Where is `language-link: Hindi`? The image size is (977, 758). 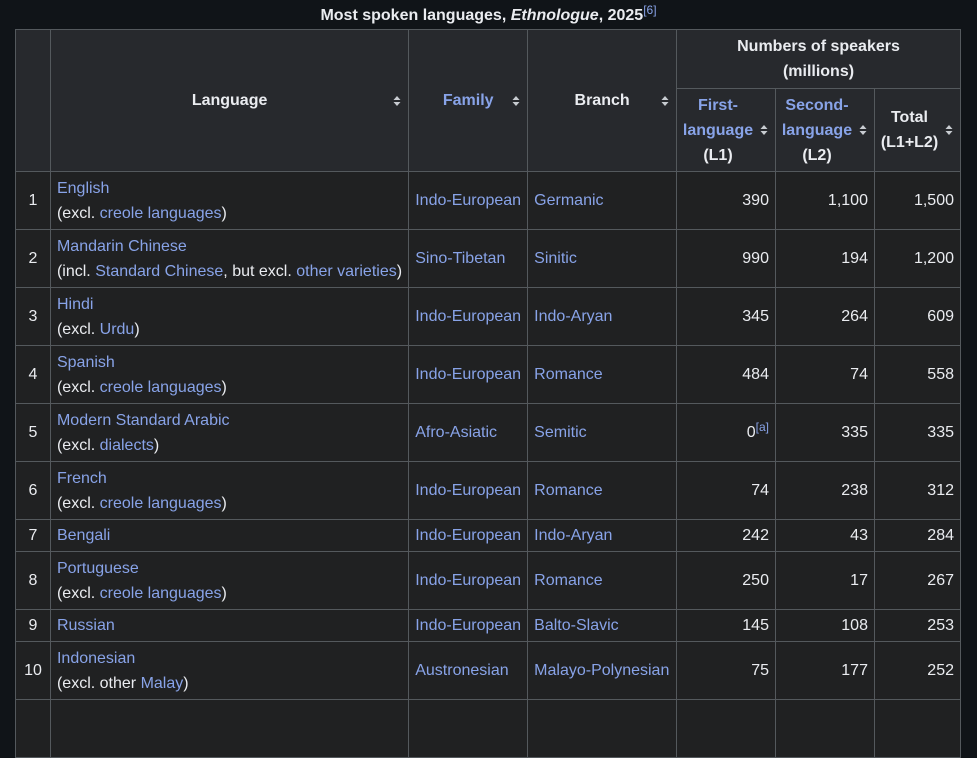 language-link: Hindi is located at coordinates (75, 304).